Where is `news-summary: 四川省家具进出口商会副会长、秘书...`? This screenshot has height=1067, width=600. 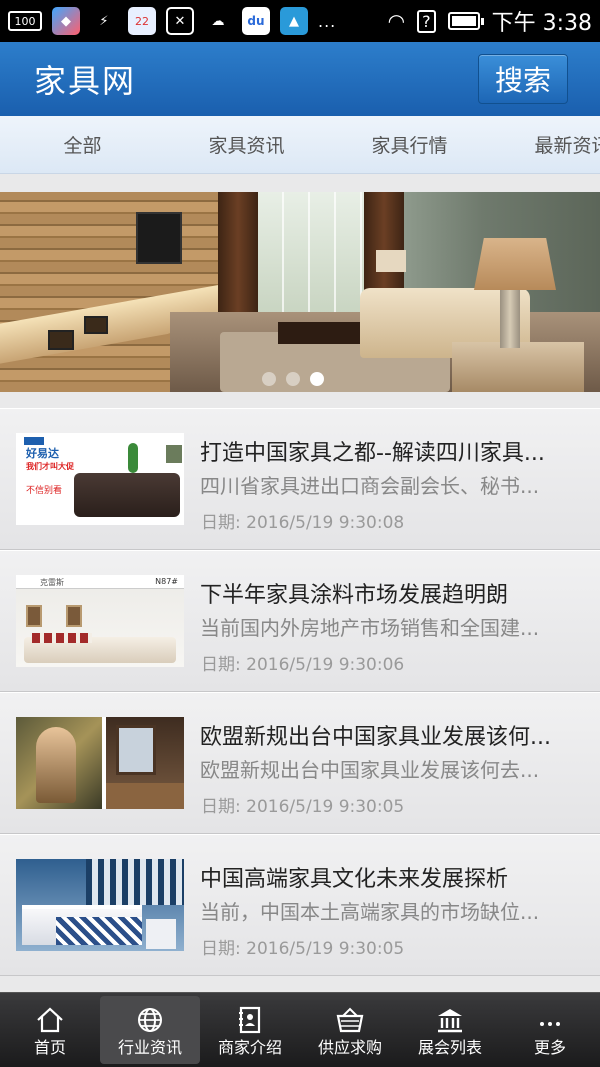 news-summary: 四川省家具进出口商会副会长、秘书... is located at coordinates (370, 486).